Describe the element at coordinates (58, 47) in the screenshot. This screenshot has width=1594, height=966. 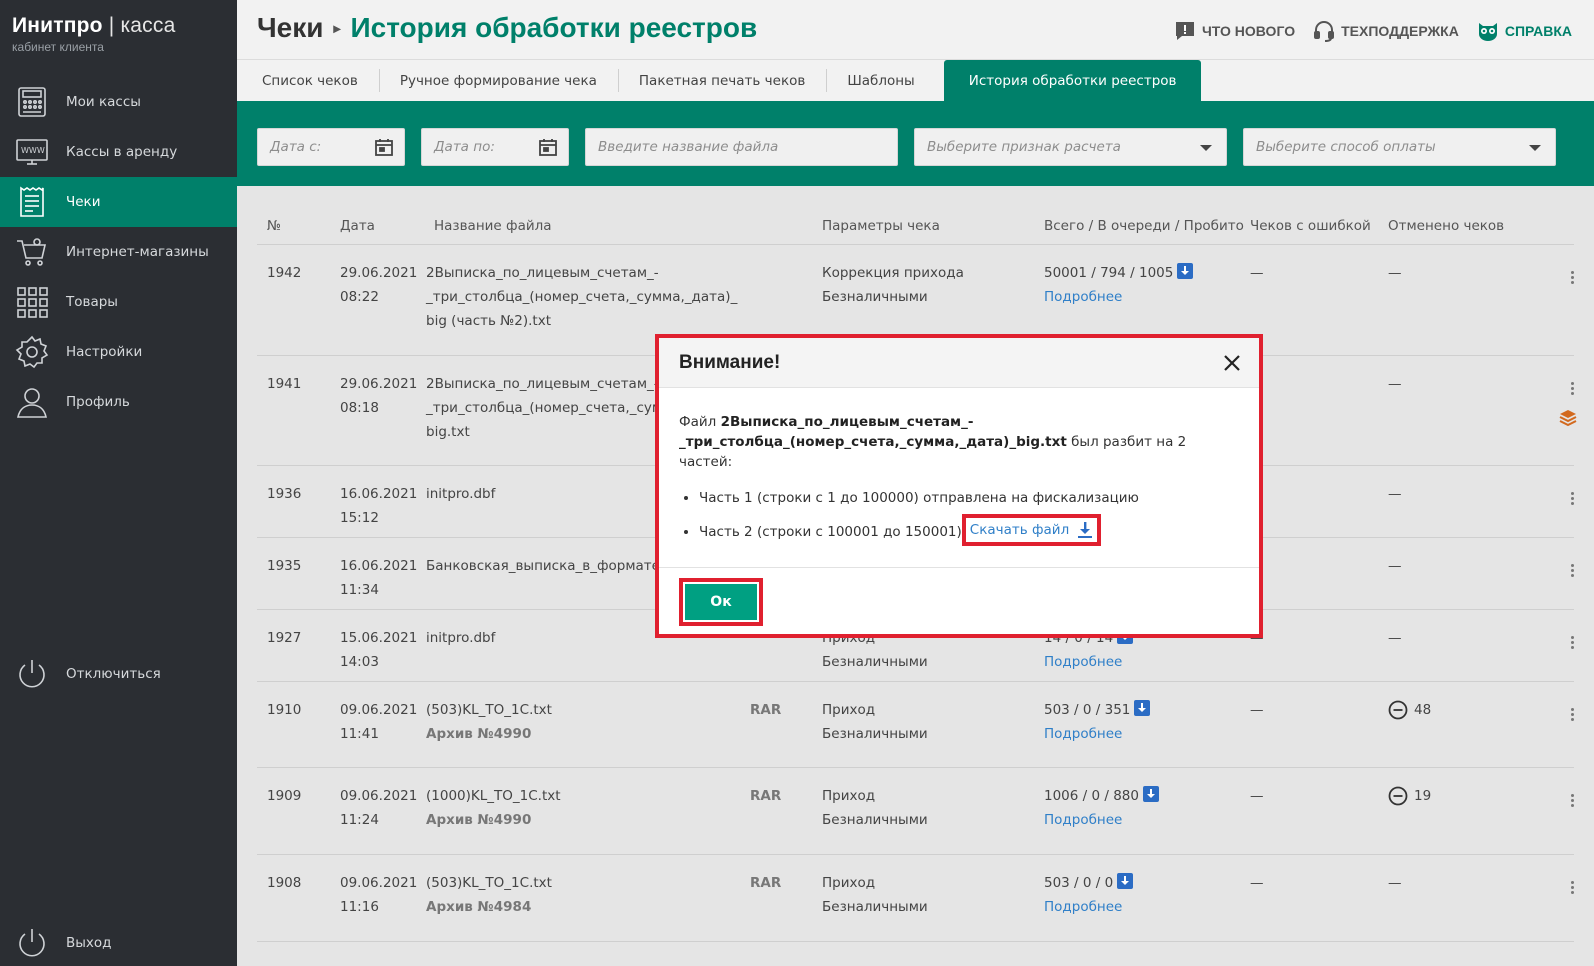
I see `brand-subtitle: кабинет клиента` at that location.